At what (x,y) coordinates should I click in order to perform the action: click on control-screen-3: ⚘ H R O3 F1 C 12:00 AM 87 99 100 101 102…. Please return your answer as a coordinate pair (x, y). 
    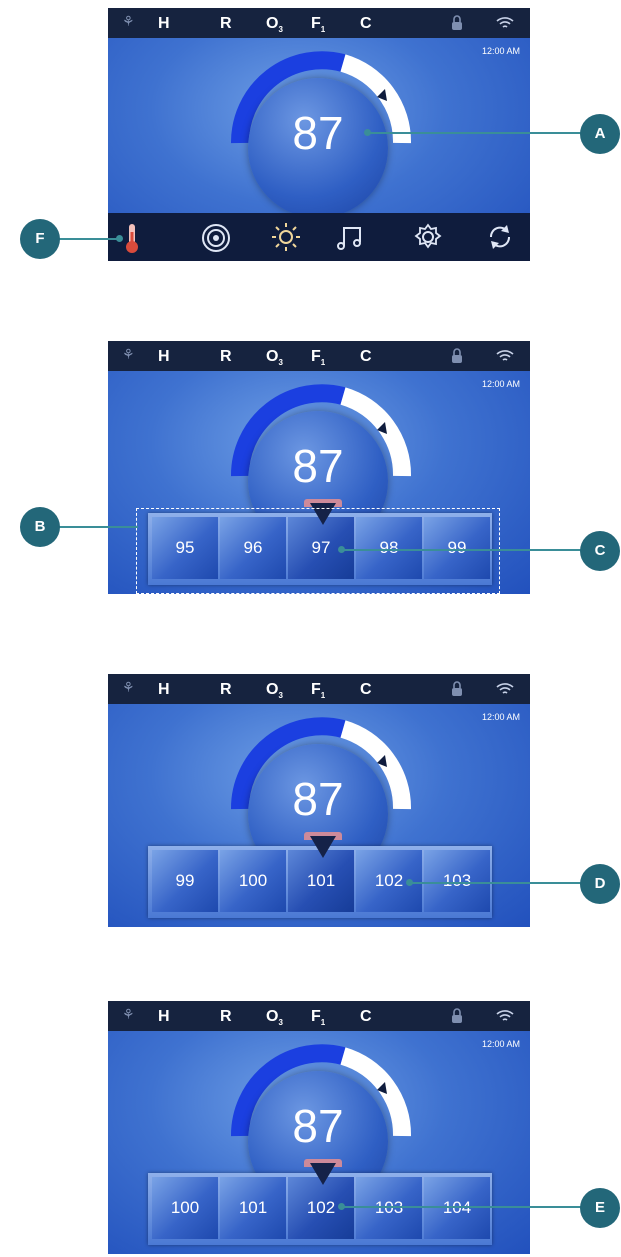
    Looking at the image, I should click on (319, 800).